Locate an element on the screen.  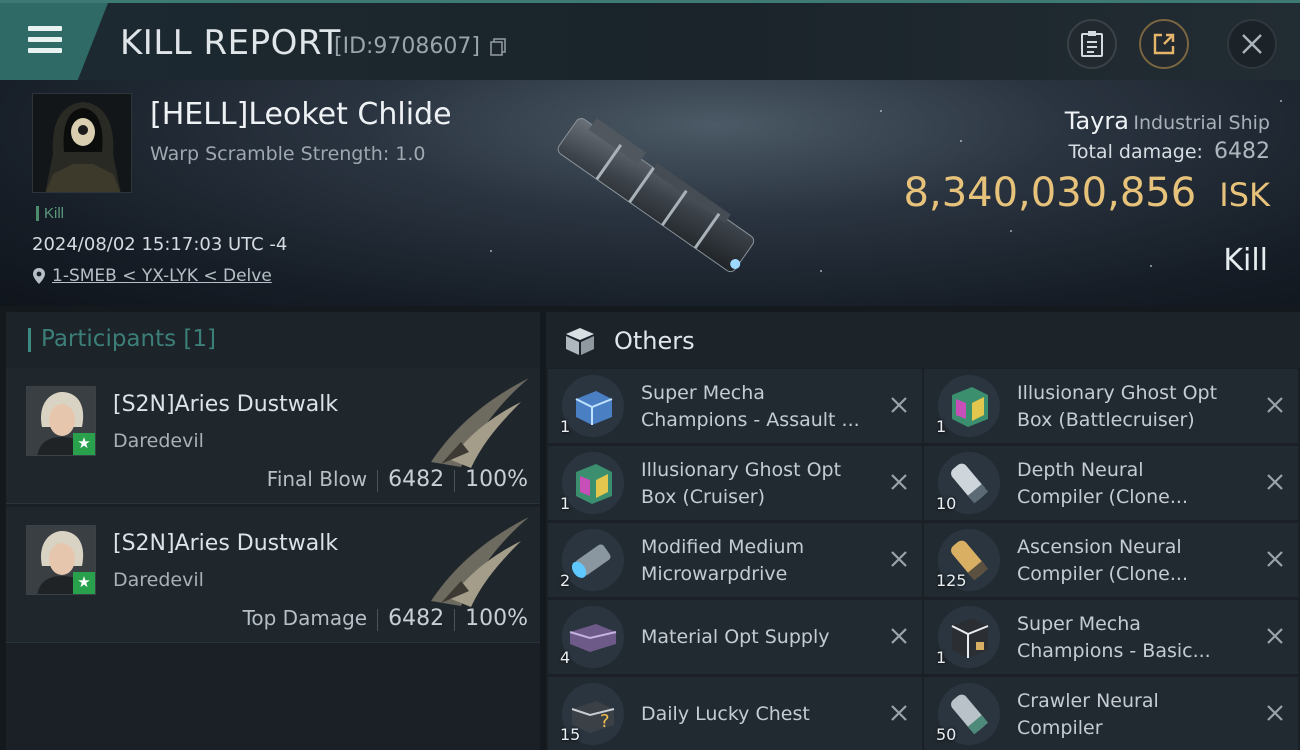
ship-name: Tayra is located at coordinates (1097, 121).